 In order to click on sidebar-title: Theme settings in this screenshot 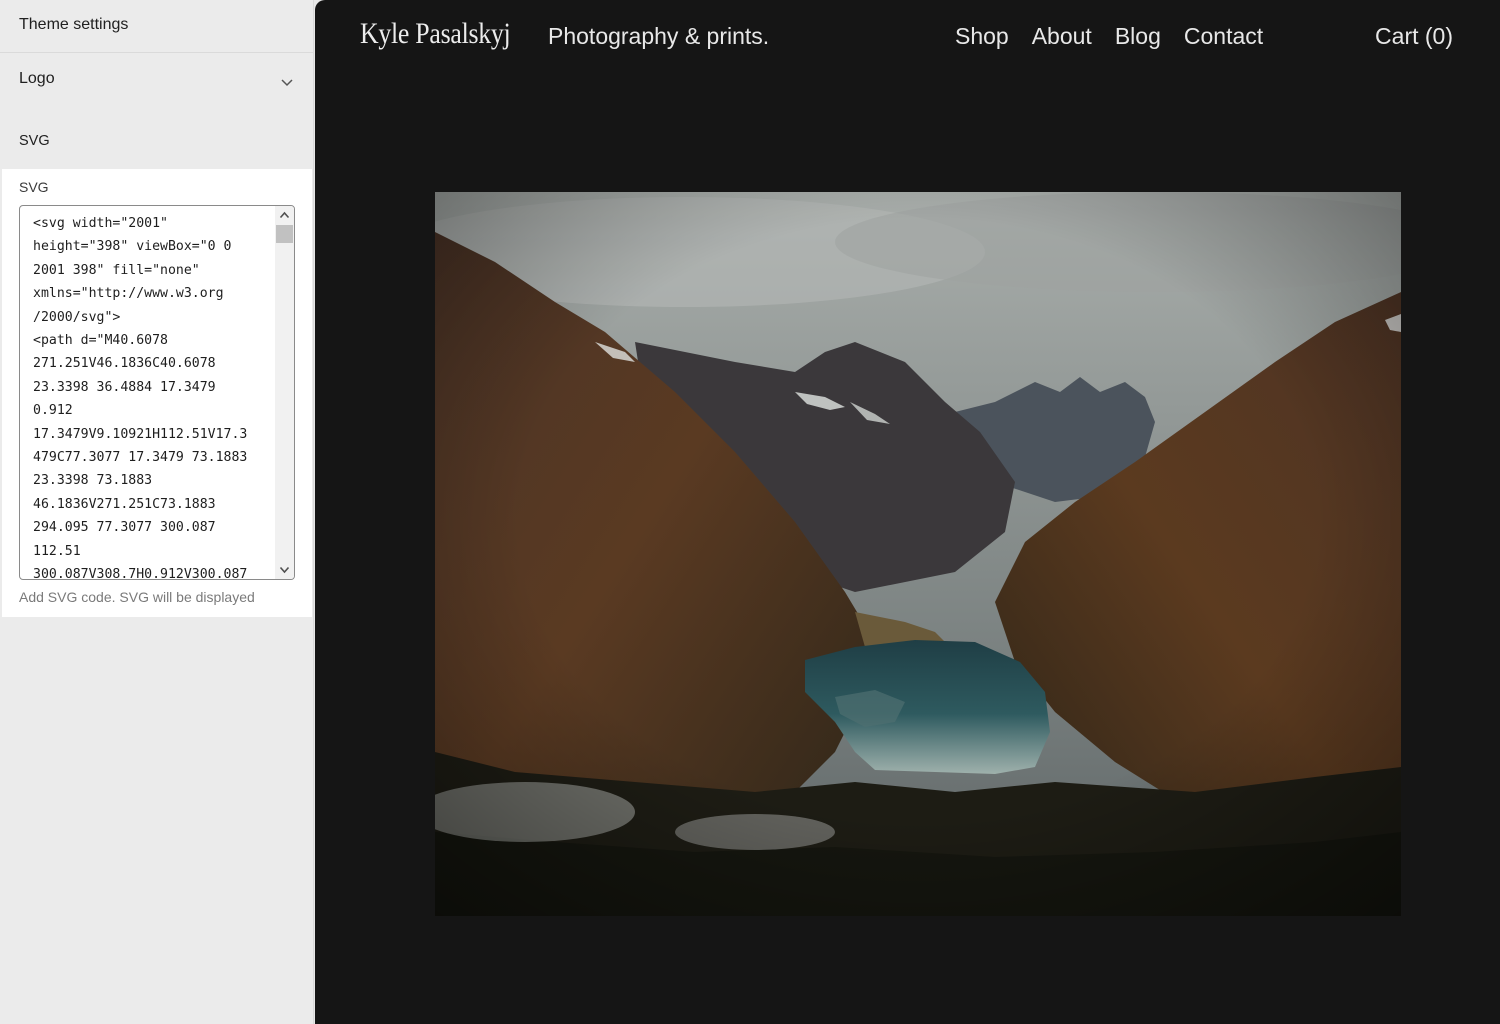, I will do `click(156, 26)`.